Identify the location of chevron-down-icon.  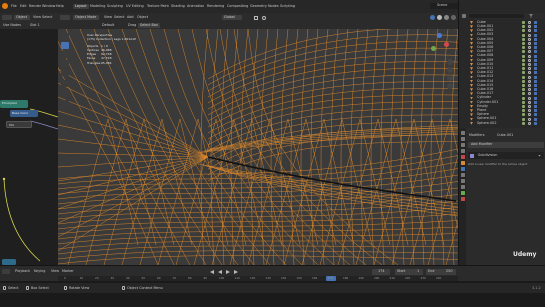
(539, 155).